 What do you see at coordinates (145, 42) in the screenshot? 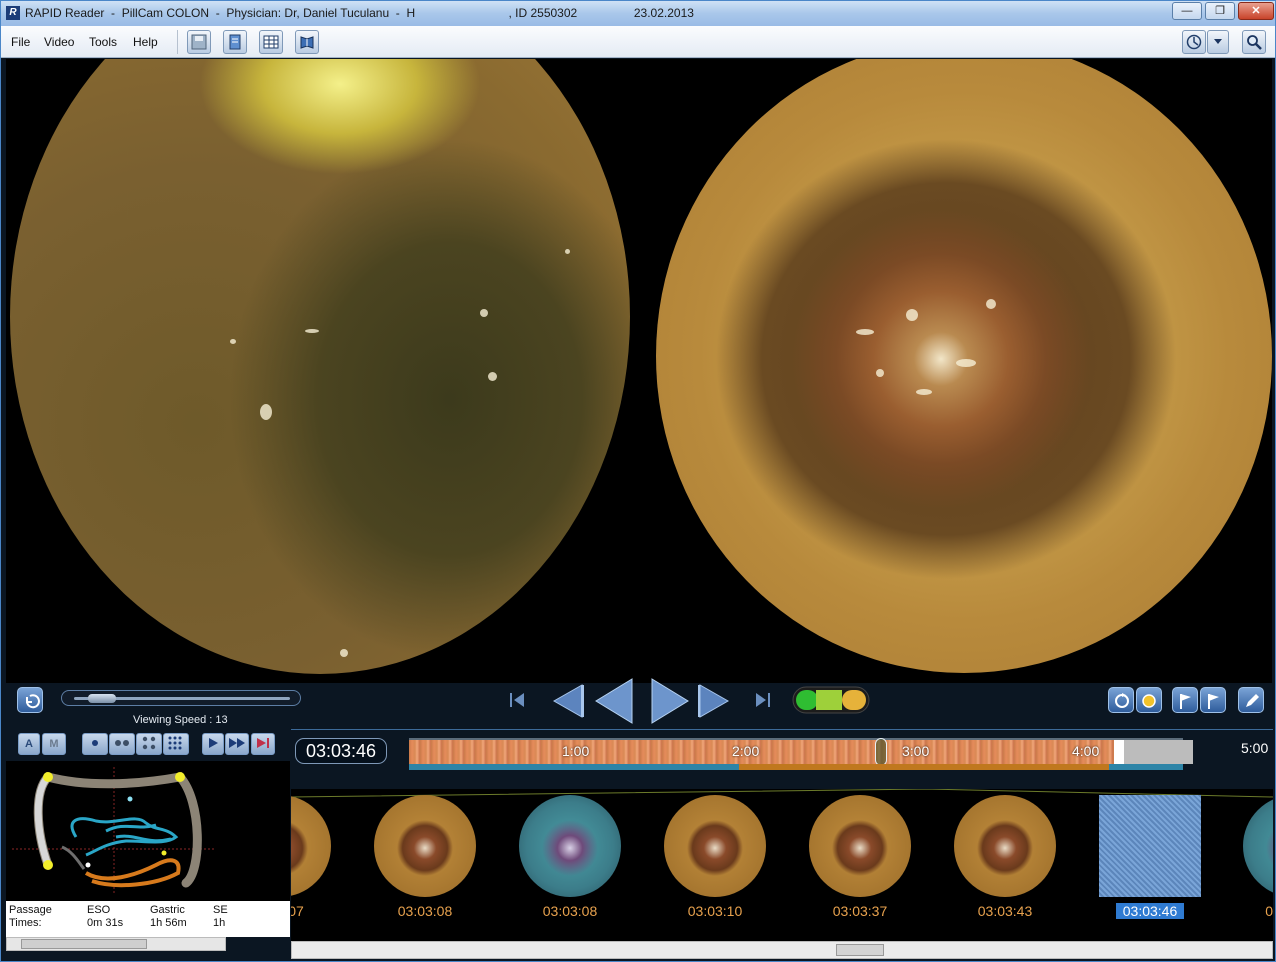
I see `menu-help: Help` at bounding box center [145, 42].